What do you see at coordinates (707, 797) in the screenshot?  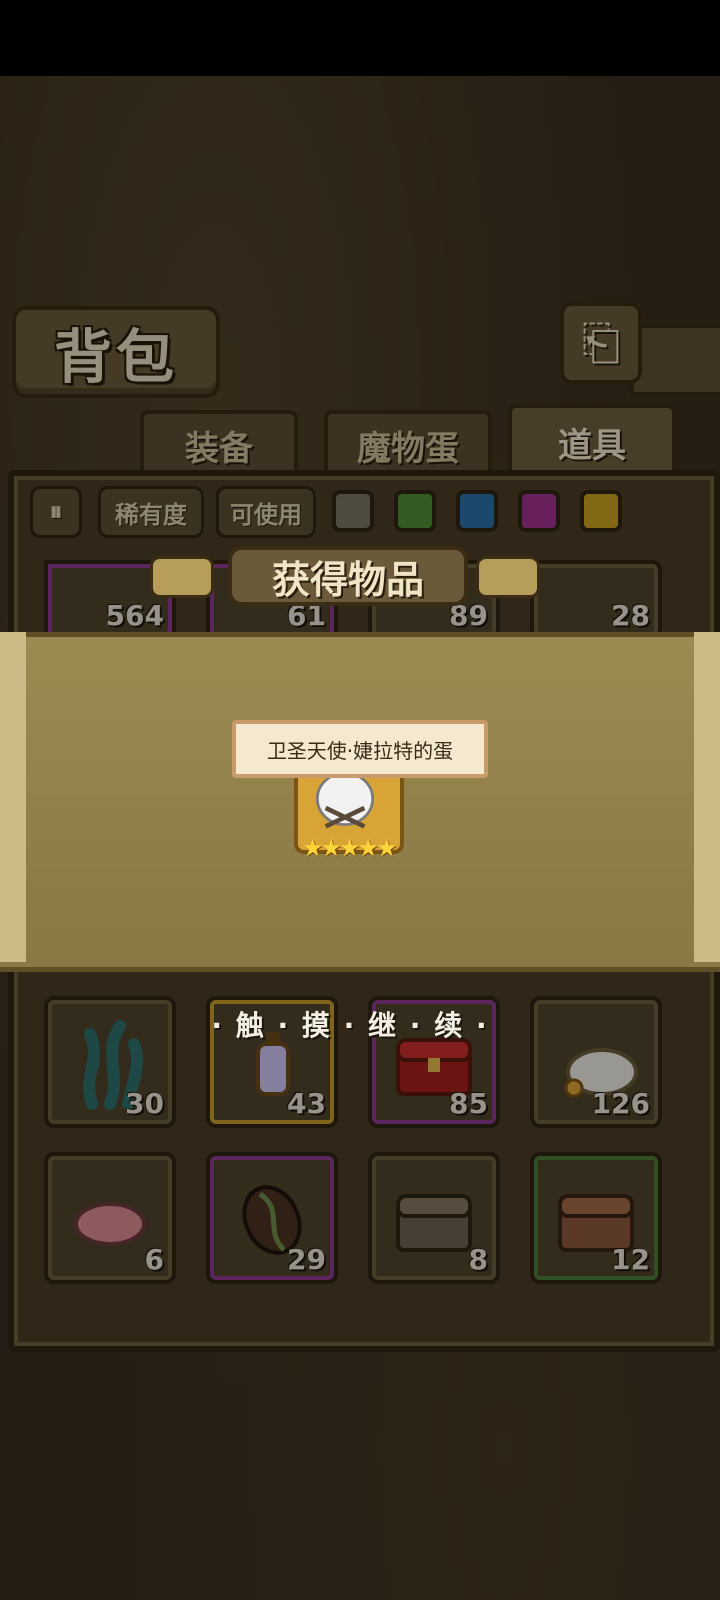 I see `popup-edge-right` at bounding box center [707, 797].